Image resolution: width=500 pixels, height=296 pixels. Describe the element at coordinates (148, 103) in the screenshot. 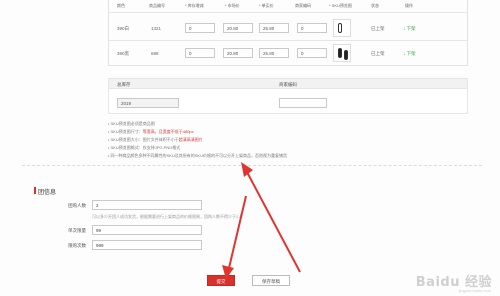

I see `total-stock-field: 2019` at that location.